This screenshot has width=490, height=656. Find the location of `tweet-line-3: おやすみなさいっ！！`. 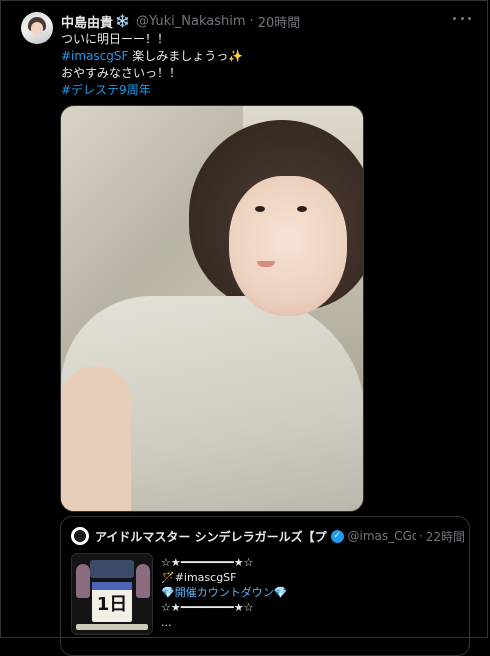

tweet-line-3: おやすみなさいっ！！ is located at coordinates (121, 73).